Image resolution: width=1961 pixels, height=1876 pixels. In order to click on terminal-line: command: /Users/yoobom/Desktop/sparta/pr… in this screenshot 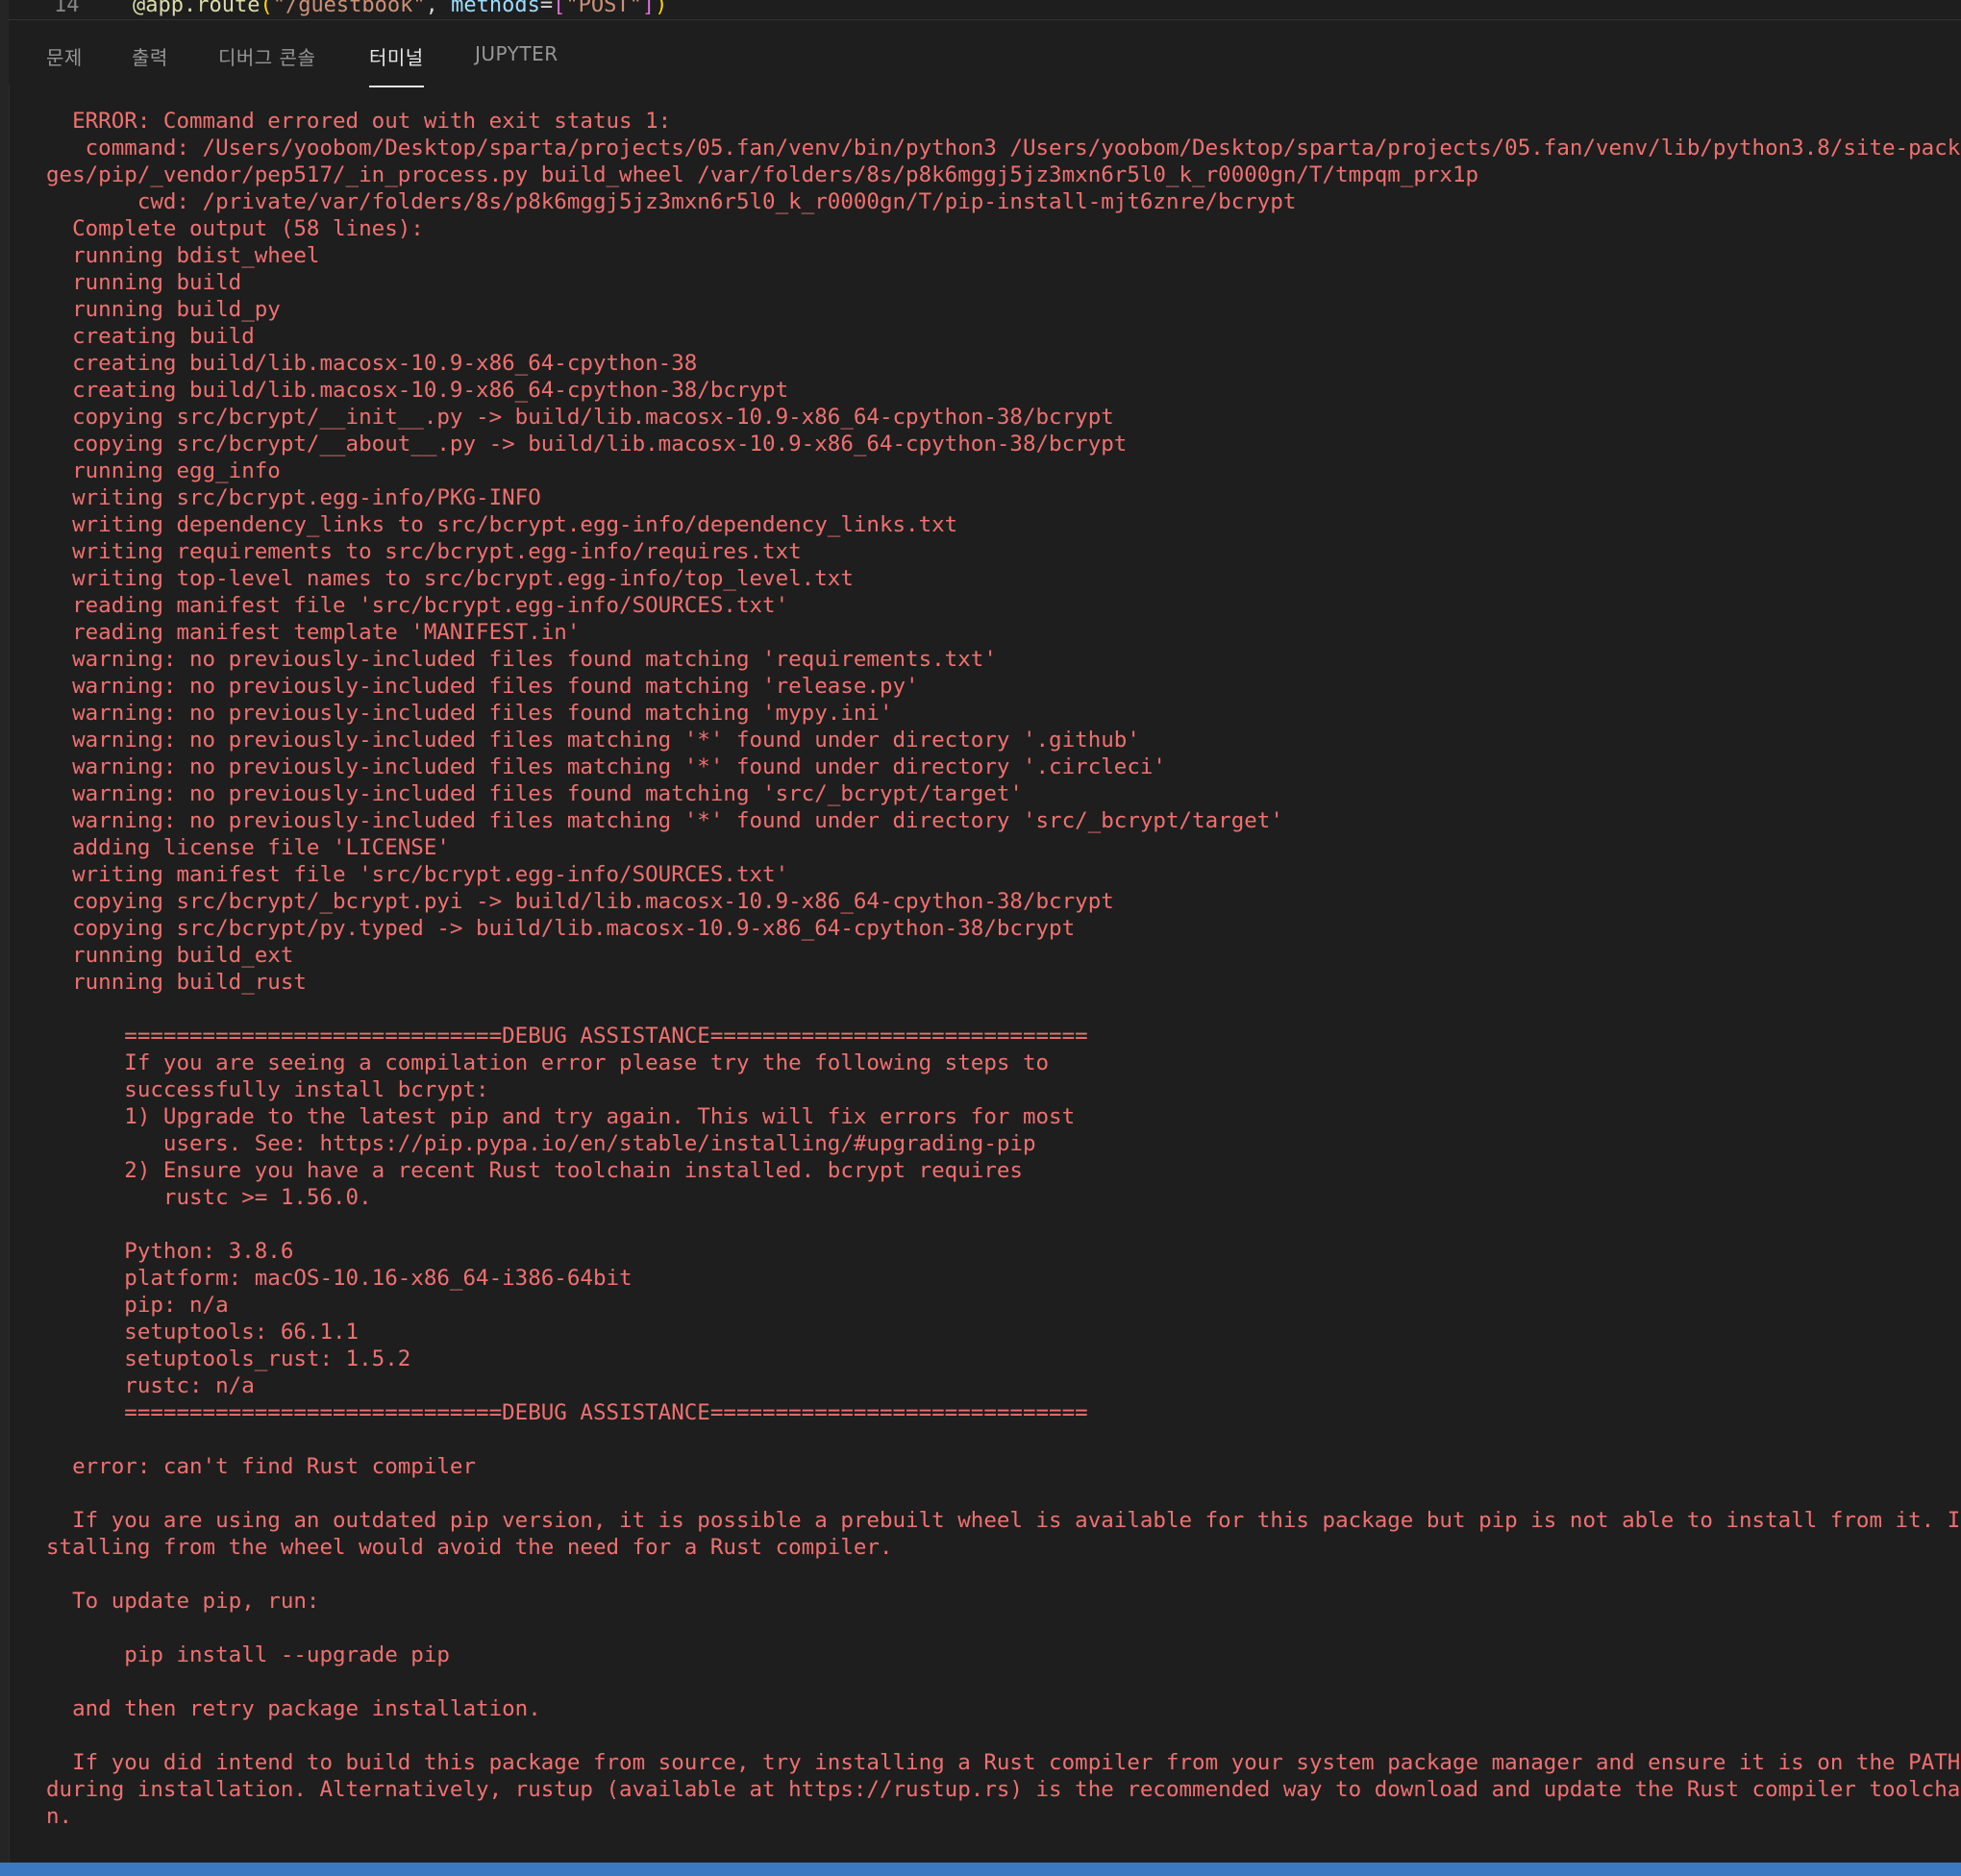, I will do `click(1004, 148)`.